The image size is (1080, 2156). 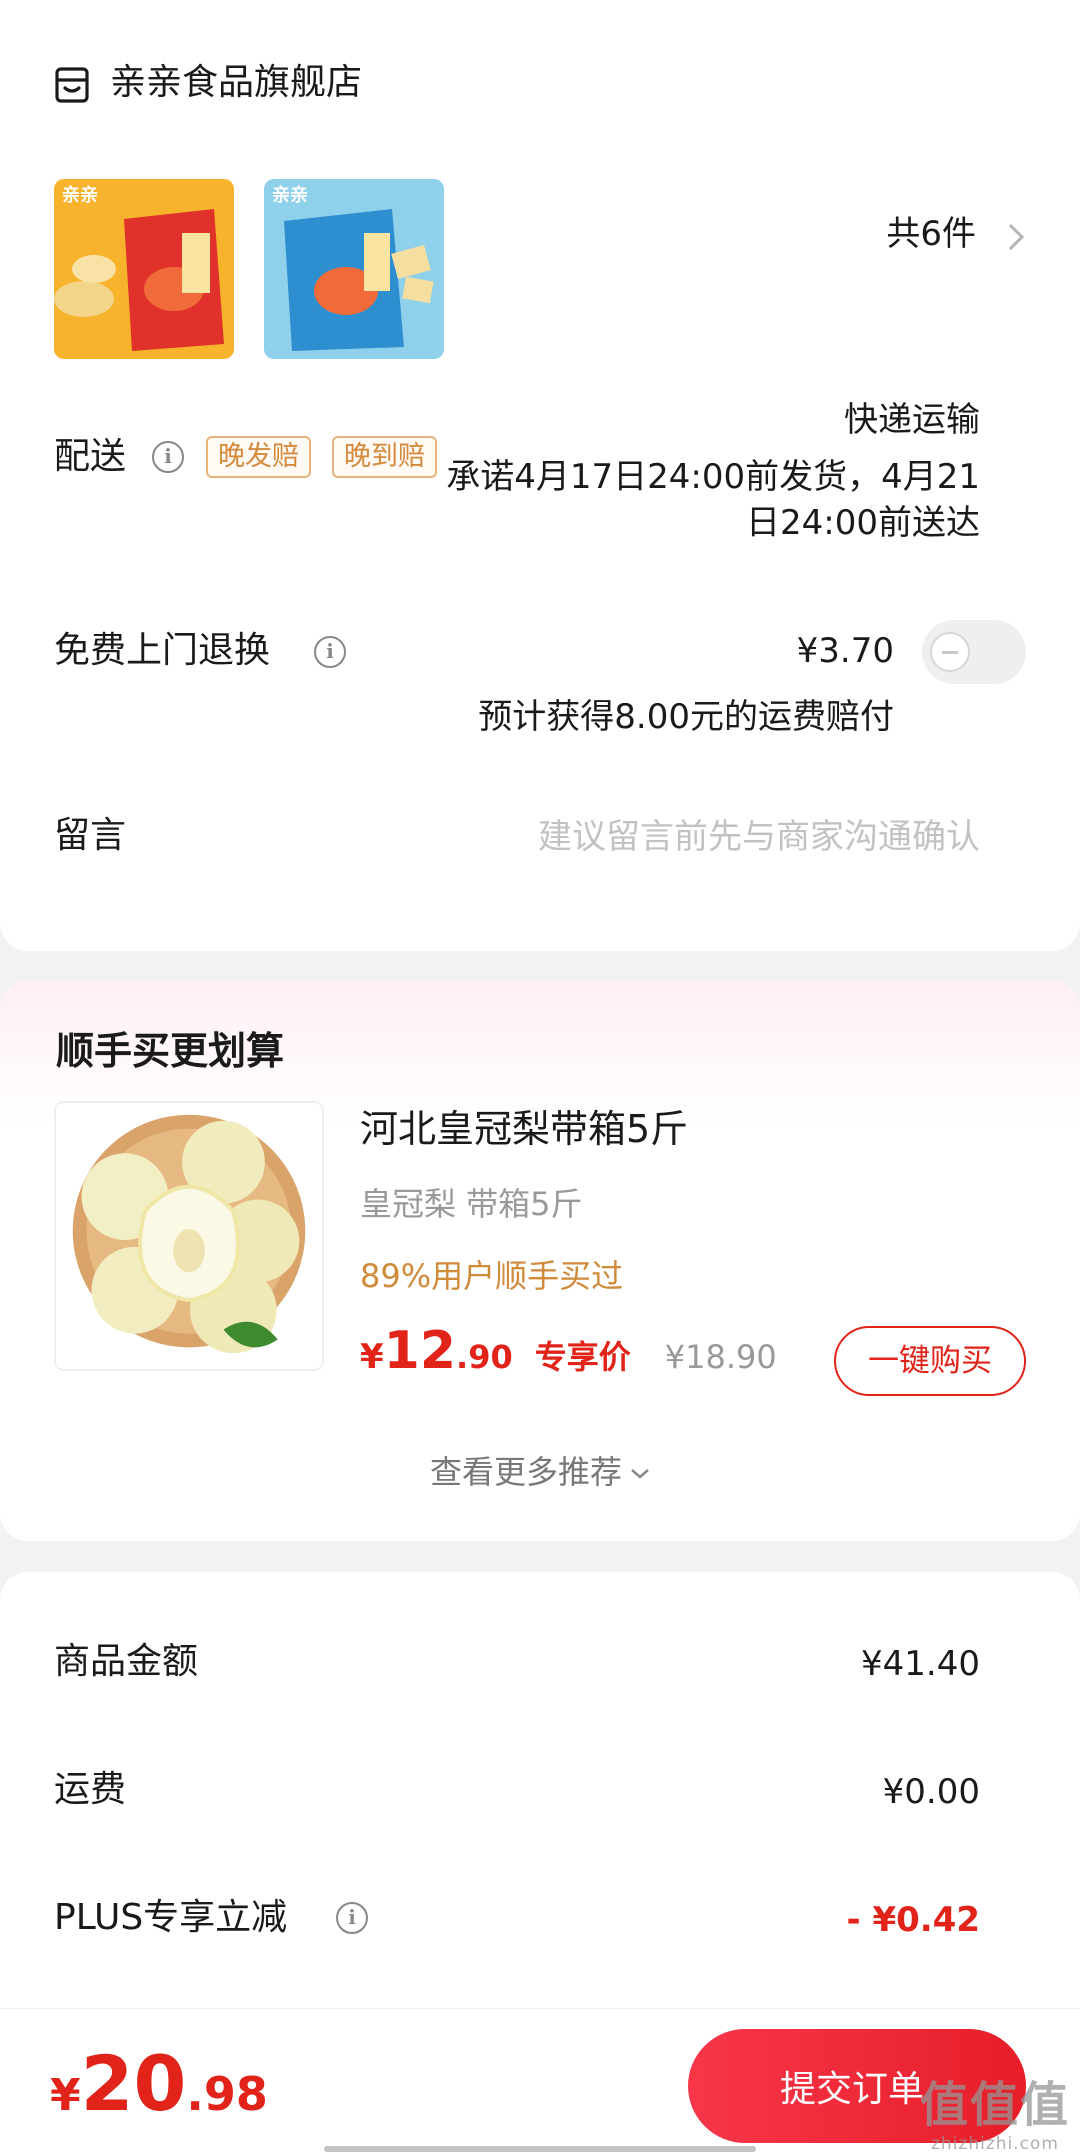 What do you see at coordinates (517, 1790) in the screenshot?
I see `summary-row-shipping: 运费 ¥0.00` at bounding box center [517, 1790].